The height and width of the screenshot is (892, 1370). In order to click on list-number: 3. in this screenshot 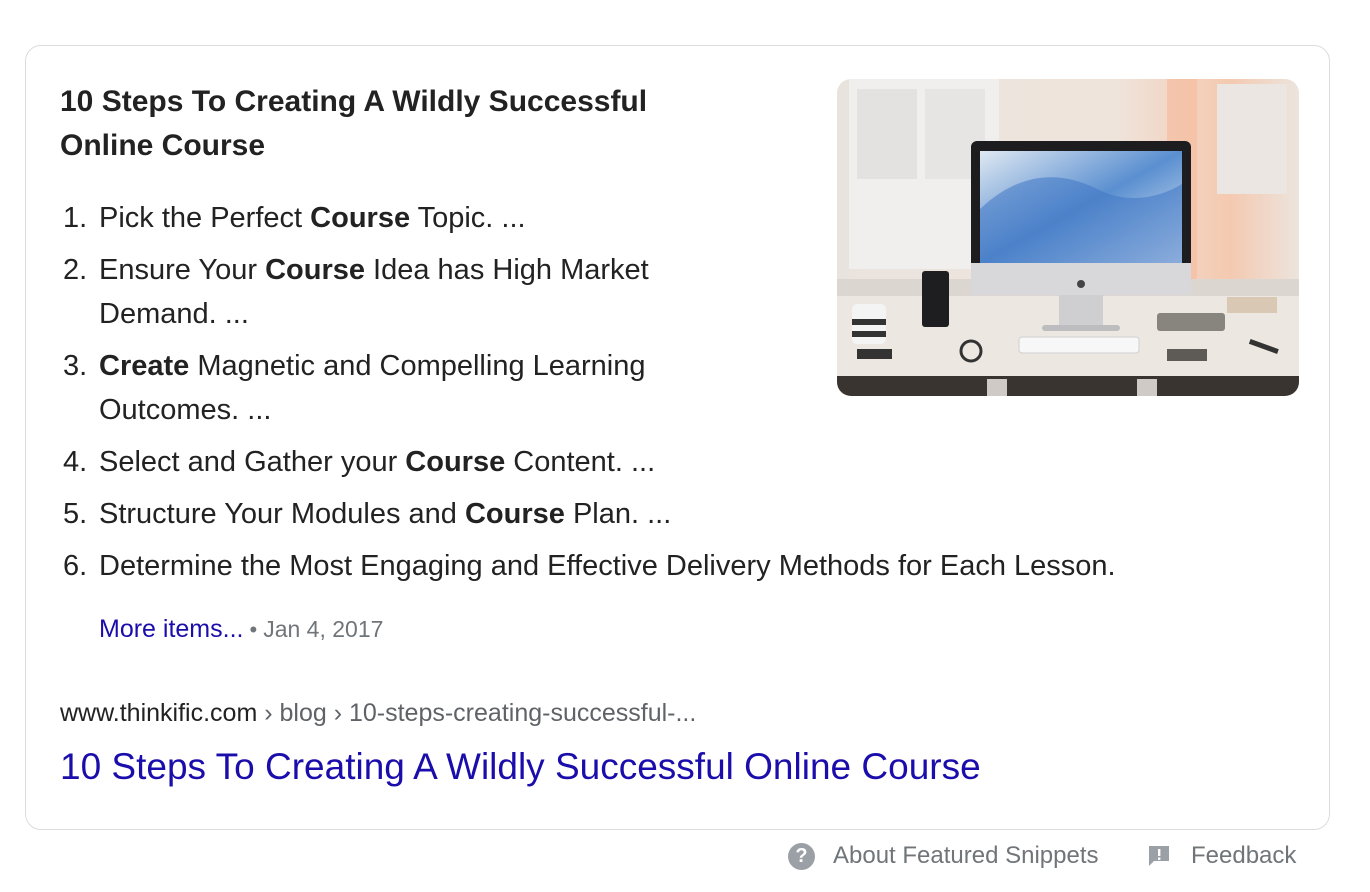, I will do `click(75, 366)`.